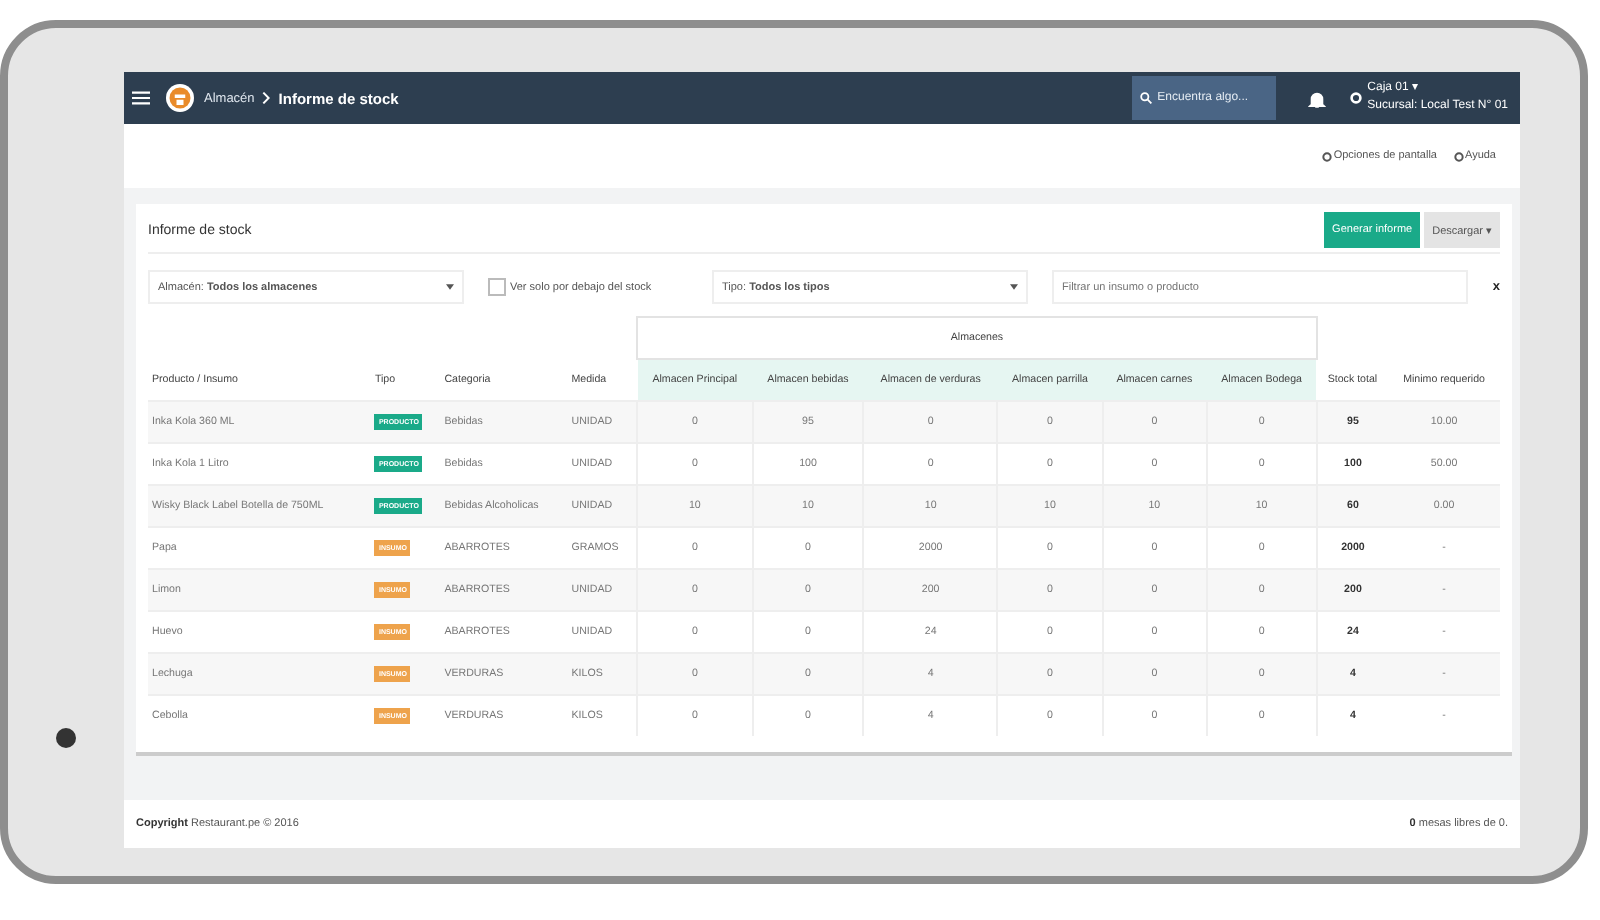 The height and width of the screenshot is (920, 1600). What do you see at coordinates (1316, 98) in the screenshot?
I see `bell-icon` at bounding box center [1316, 98].